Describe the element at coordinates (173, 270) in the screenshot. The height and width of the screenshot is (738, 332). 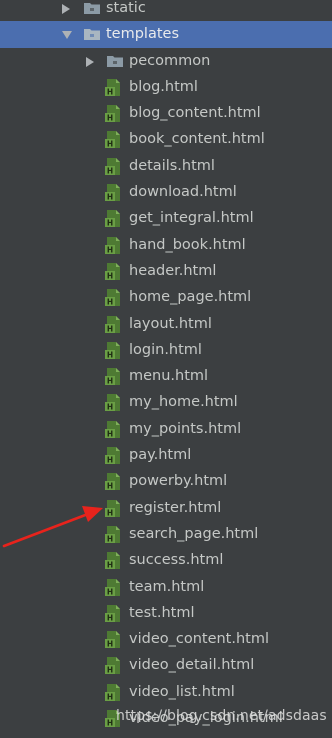
I see `tree-item-label: header.html` at that location.